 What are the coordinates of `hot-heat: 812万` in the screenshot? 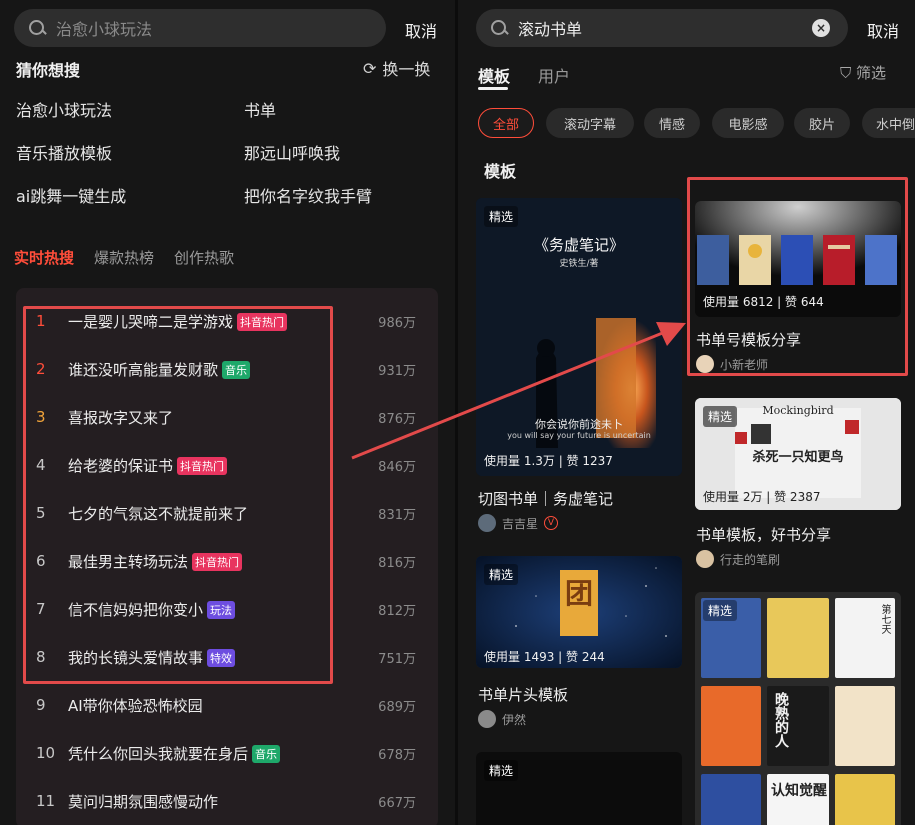 It's located at (397, 611).